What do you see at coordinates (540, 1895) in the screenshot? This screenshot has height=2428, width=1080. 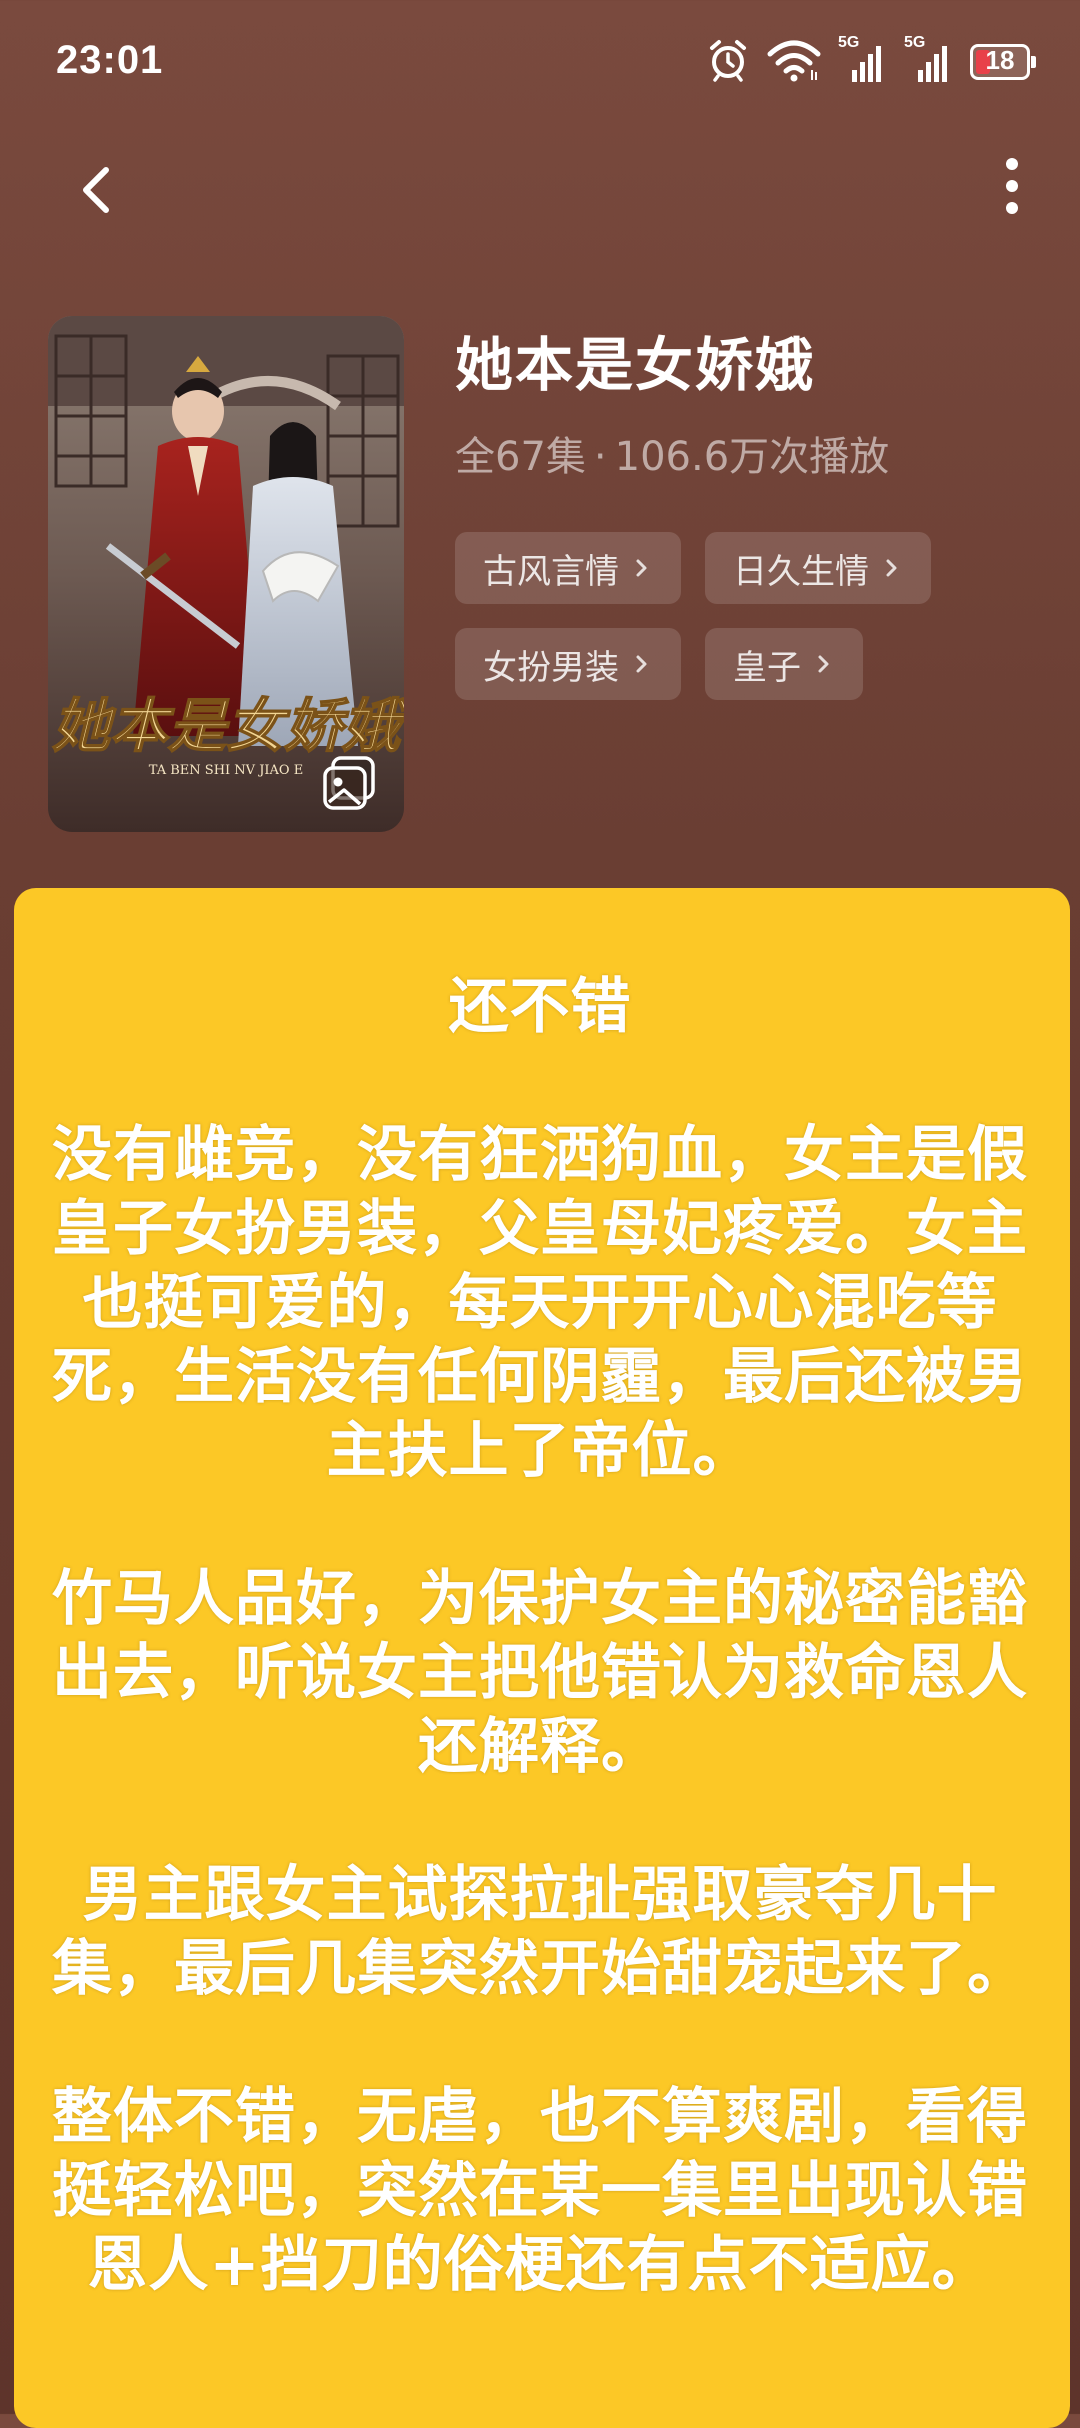 I see `review-line: 男主跟女主试探拉扯强取豪夺几十` at bounding box center [540, 1895].